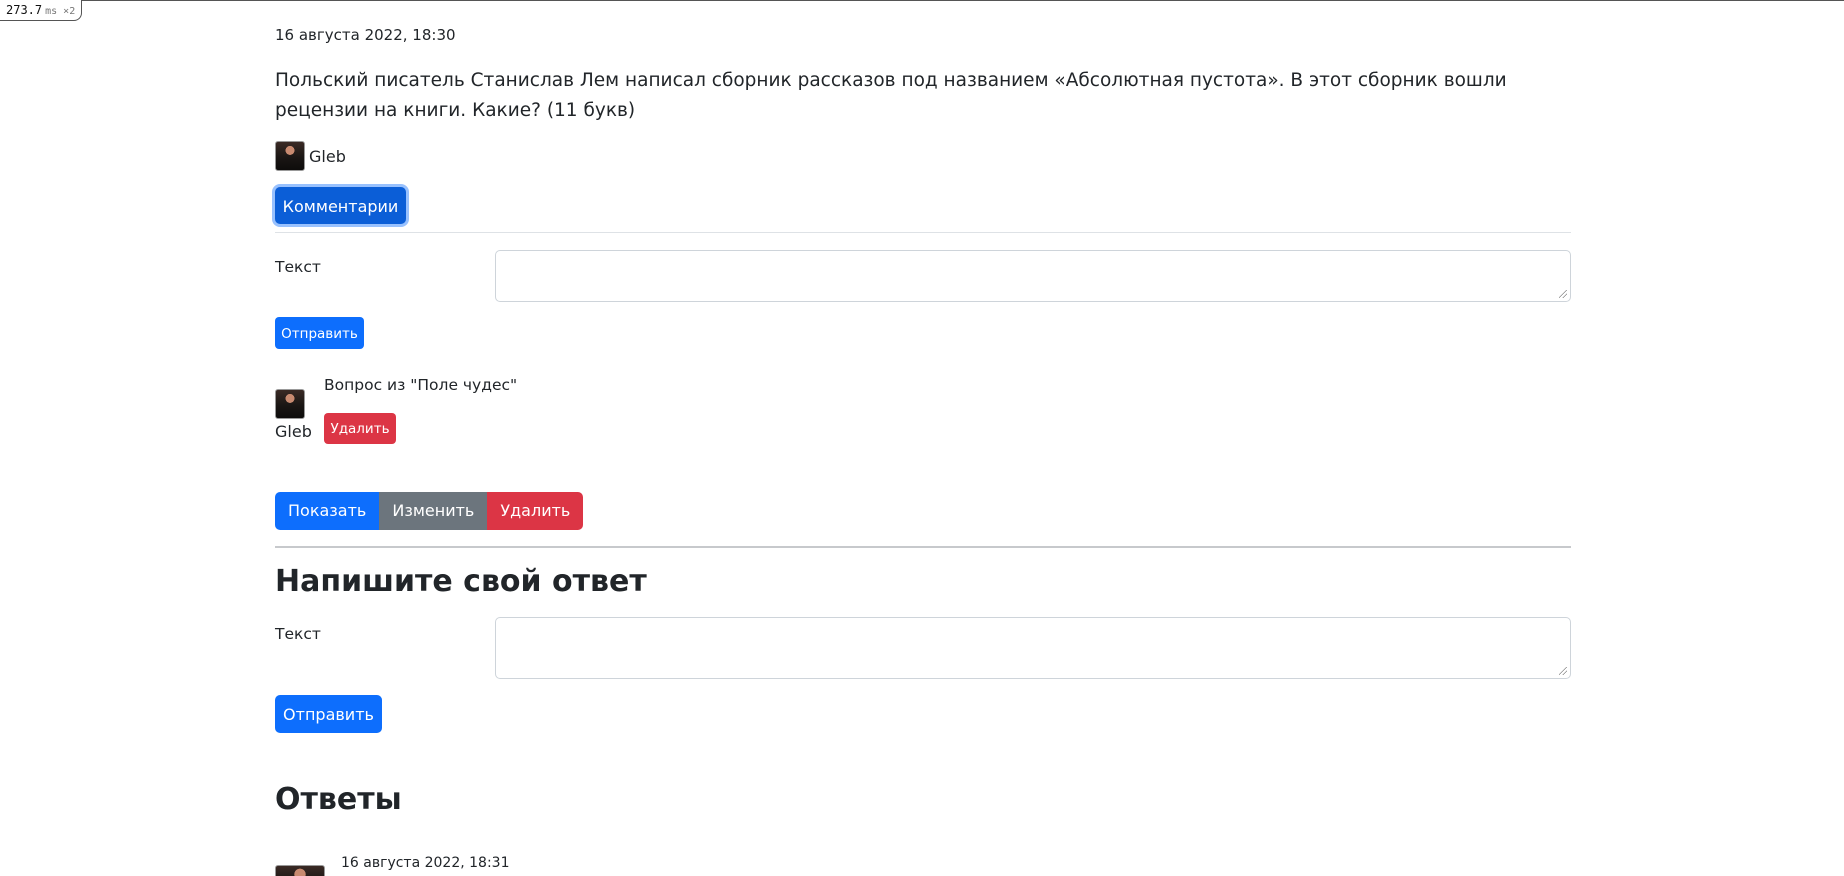 This screenshot has width=1844, height=876. Describe the element at coordinates (1033, 276) in the screenshot. I see `comment-textarea` at that location.